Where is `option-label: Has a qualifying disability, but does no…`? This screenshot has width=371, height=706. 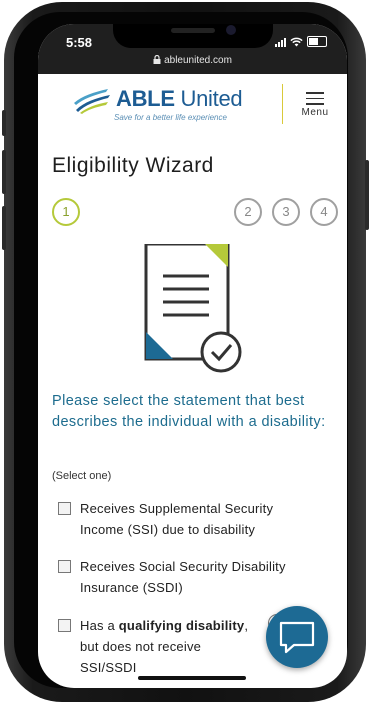
option-label: Has a qualifying disability, but does no… is located at coordinates (164, 646).